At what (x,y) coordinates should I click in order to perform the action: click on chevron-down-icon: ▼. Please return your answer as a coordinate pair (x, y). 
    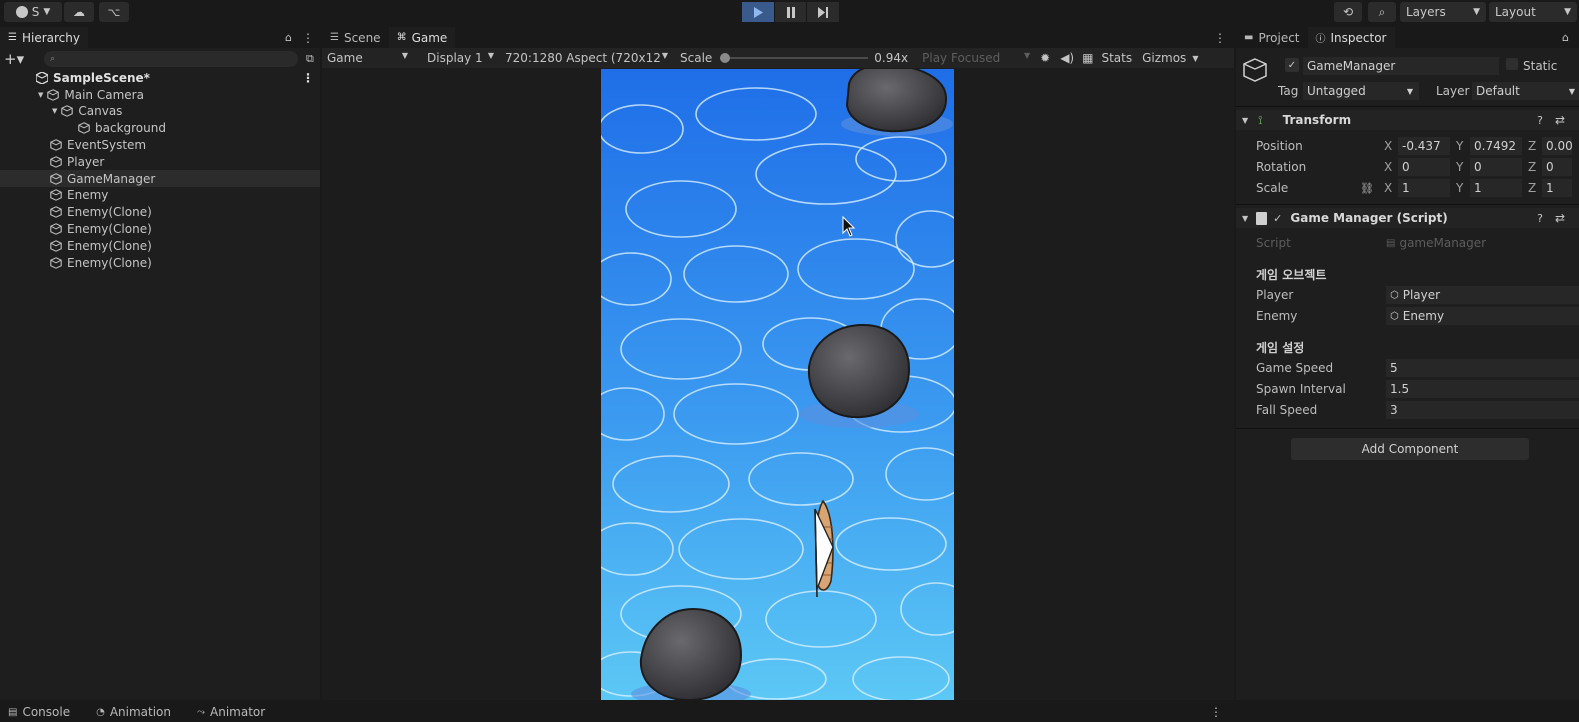
    Looking at the image, I should click on (490, 55).